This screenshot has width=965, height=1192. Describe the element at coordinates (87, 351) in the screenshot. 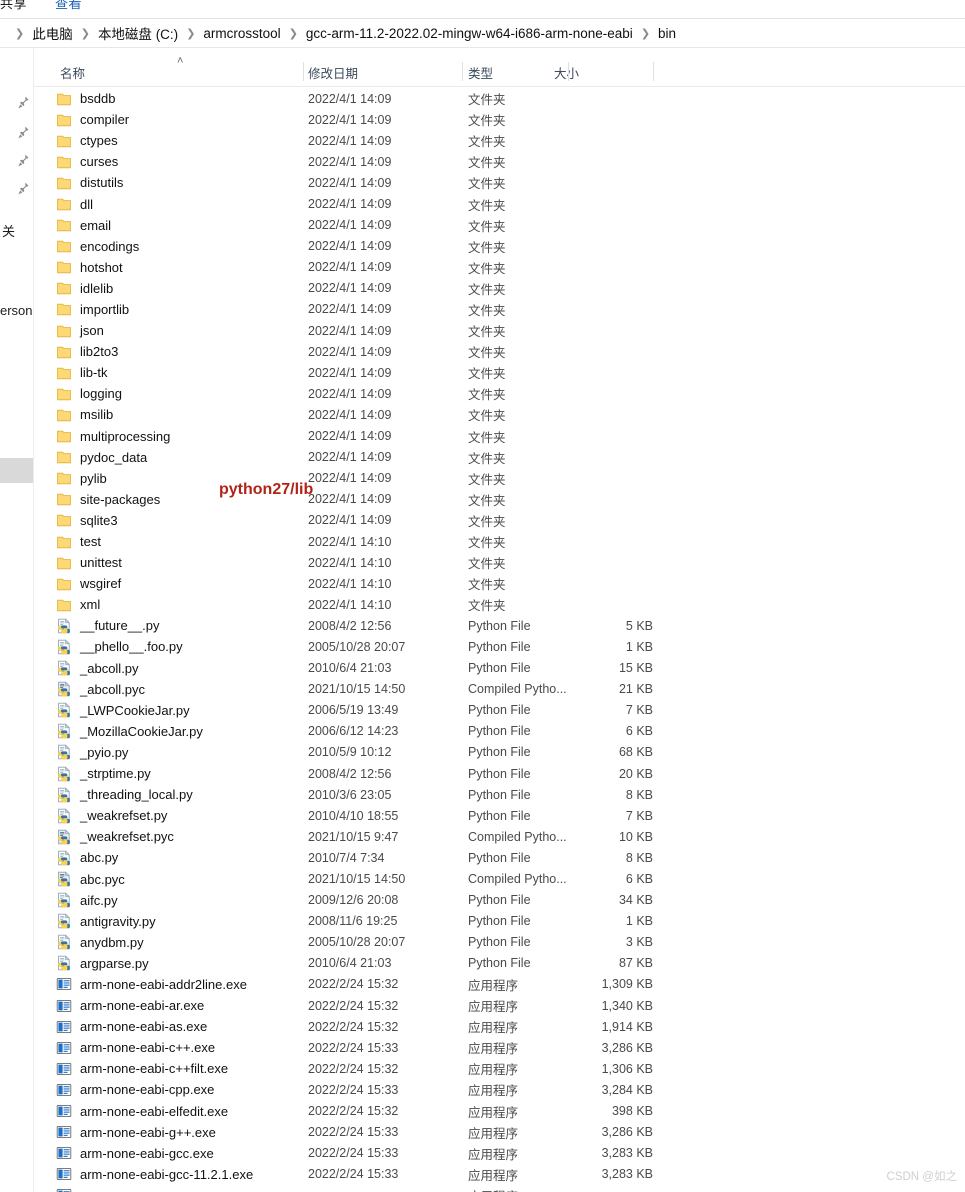

I see `file-name-cell: lib2to3` at that location.